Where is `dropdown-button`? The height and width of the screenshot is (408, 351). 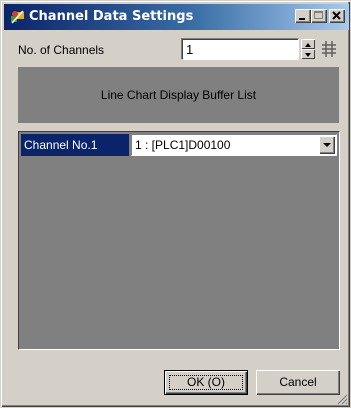 dropdown-button is located at coordinates (327, 145).